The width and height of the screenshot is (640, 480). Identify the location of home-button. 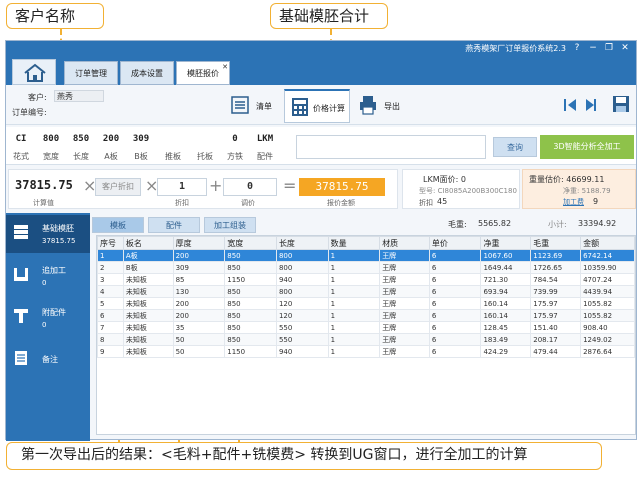
(34, 72).